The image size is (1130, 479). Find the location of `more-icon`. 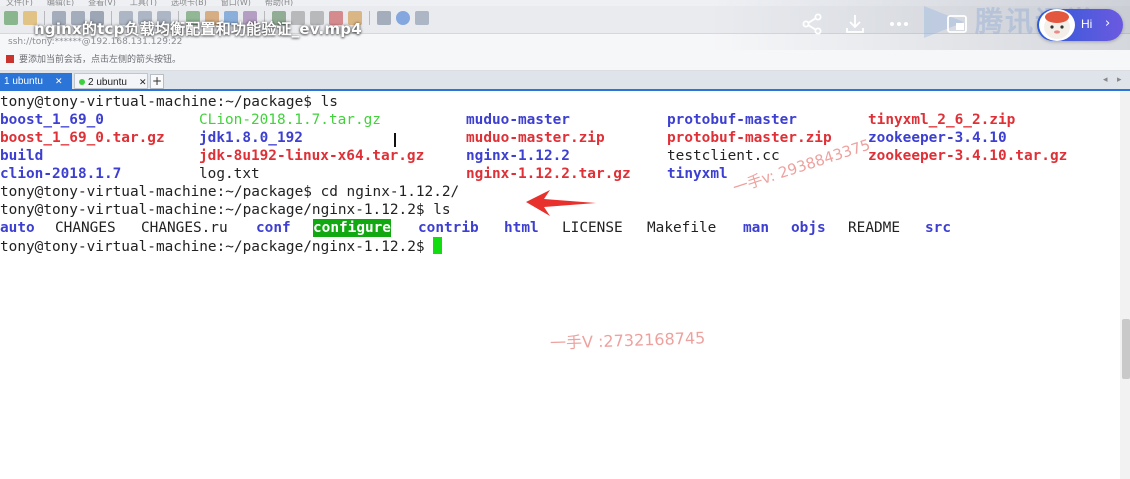

more-icon is located at coordinates (899, 24).